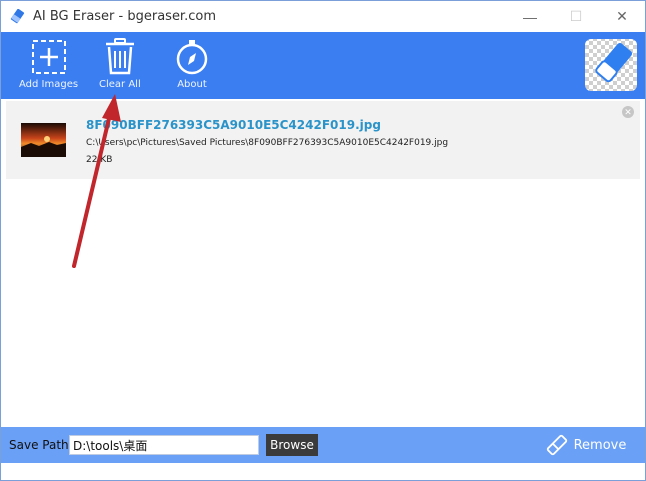 The image size is (646, 481). What do you see at coordinates (292, 445) in the screenshot?
I see `browse-button: Browse` at bounding box center [292, 445].